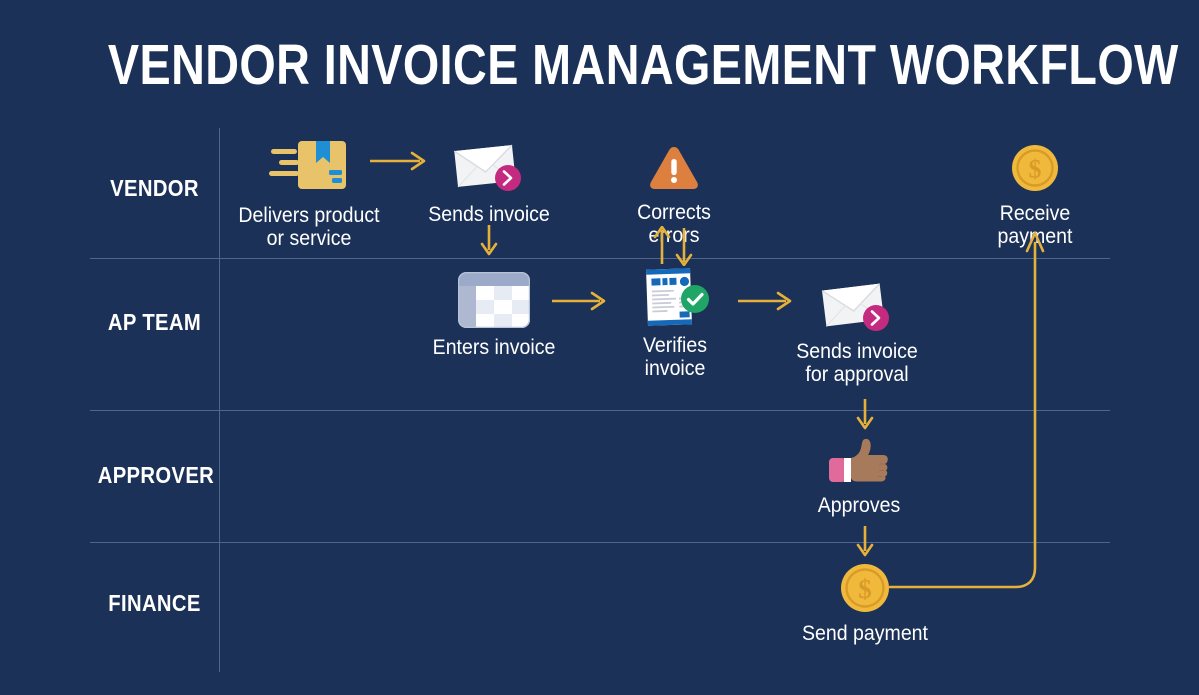  Describe the element at coordinates (489, 243) in the screenshot. I see `connector-sends-to-enters` at that location.